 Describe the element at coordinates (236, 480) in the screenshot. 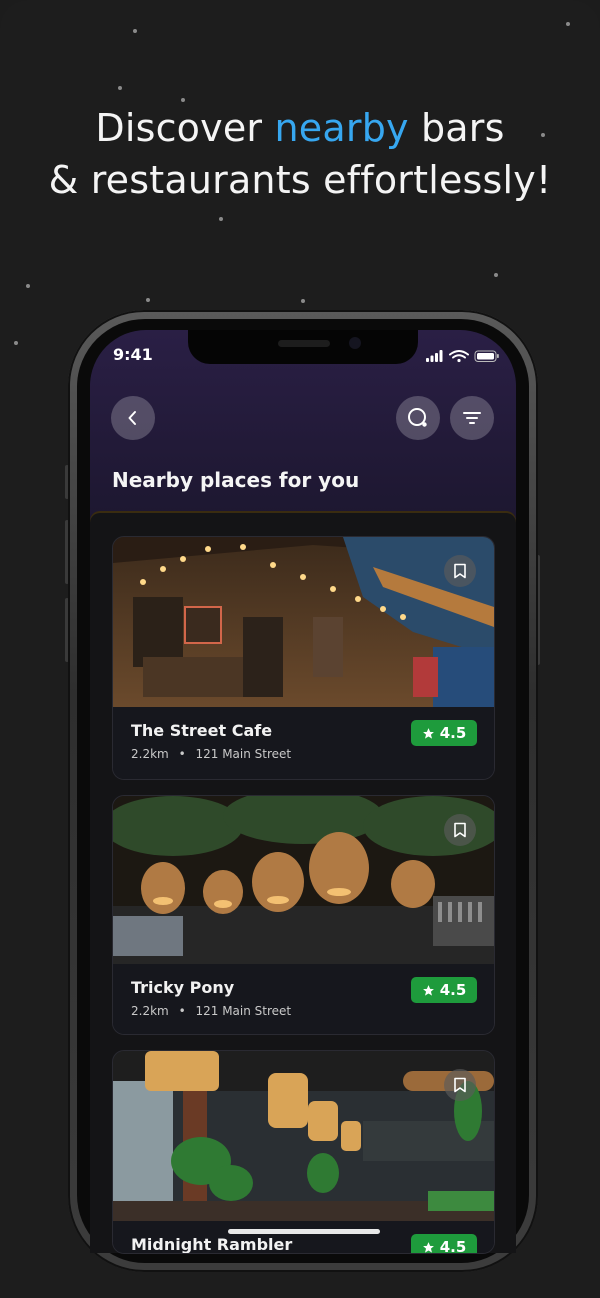

I see `page-title: Nearby places for you` at that location.